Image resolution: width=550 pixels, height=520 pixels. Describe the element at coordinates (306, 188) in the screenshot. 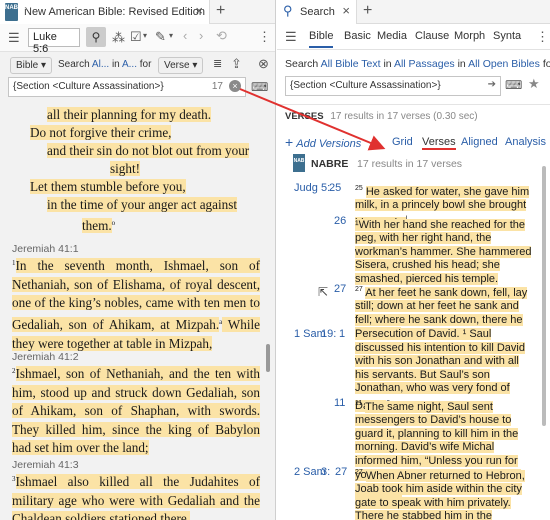

I see `result-book: Judg` at that location.